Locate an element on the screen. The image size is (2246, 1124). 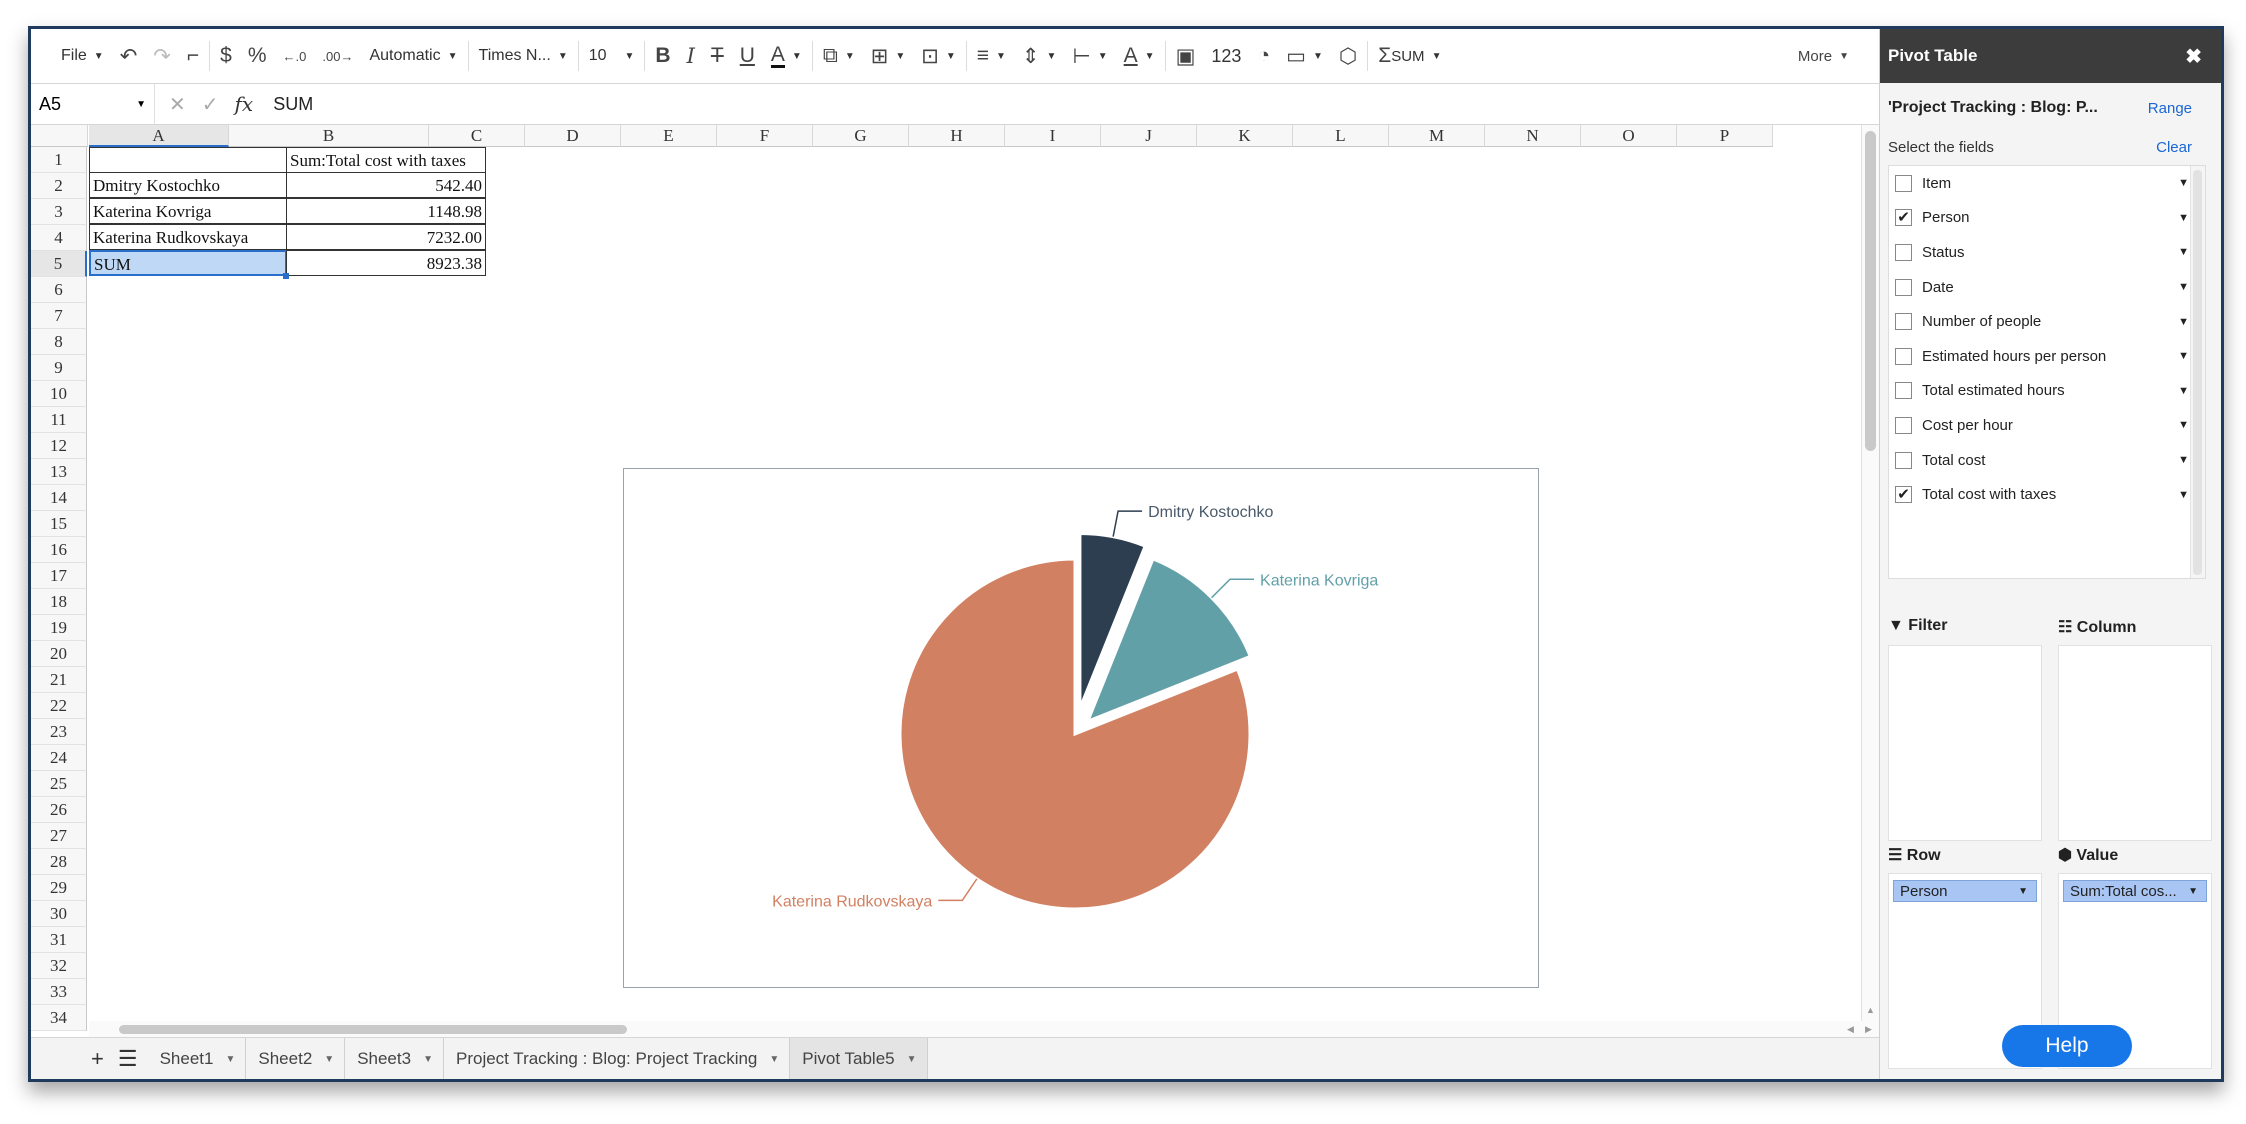
insert-image-button: ▣ is located at coordinates (1186, 56).